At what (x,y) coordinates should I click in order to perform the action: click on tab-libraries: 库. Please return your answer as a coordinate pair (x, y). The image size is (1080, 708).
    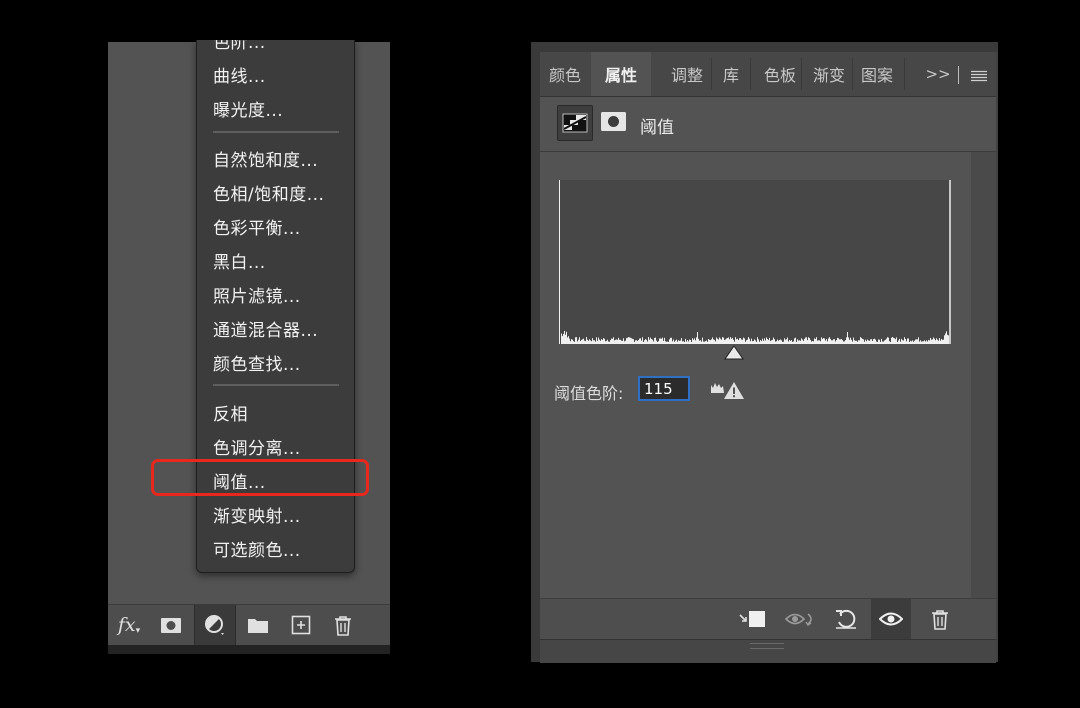
    Looking at the image, I should click on (731, 74).